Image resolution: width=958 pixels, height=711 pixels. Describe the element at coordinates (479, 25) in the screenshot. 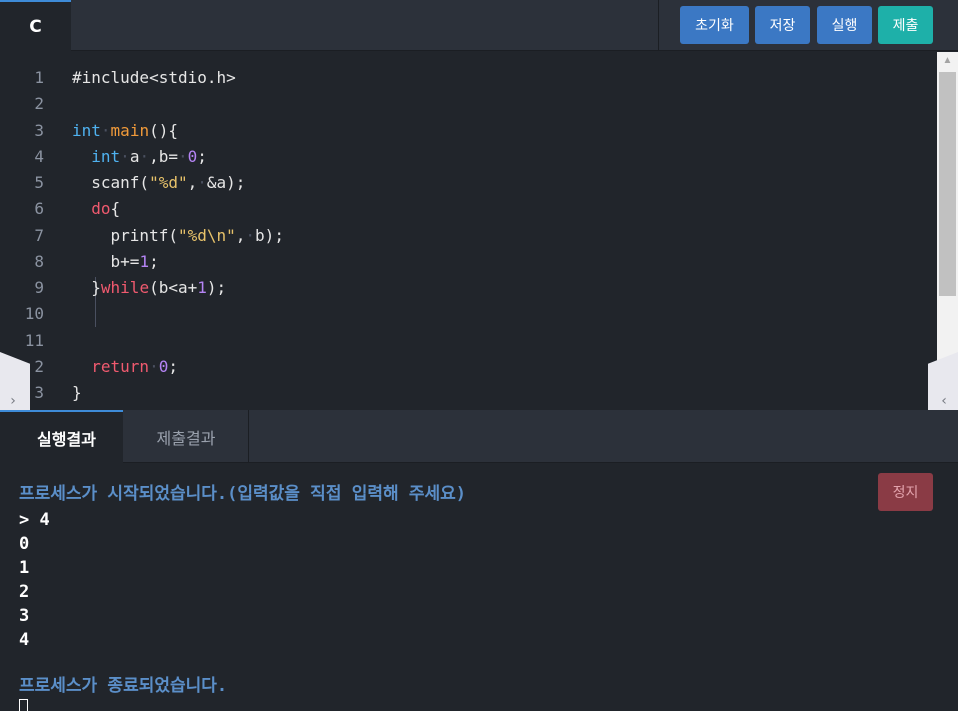

I see `editor-toolbar: C 초기화 저장 실행 제출` at that location.